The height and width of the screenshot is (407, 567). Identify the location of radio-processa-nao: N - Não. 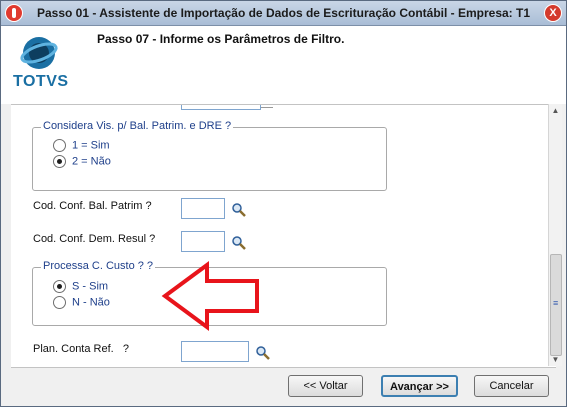
(81, 302).